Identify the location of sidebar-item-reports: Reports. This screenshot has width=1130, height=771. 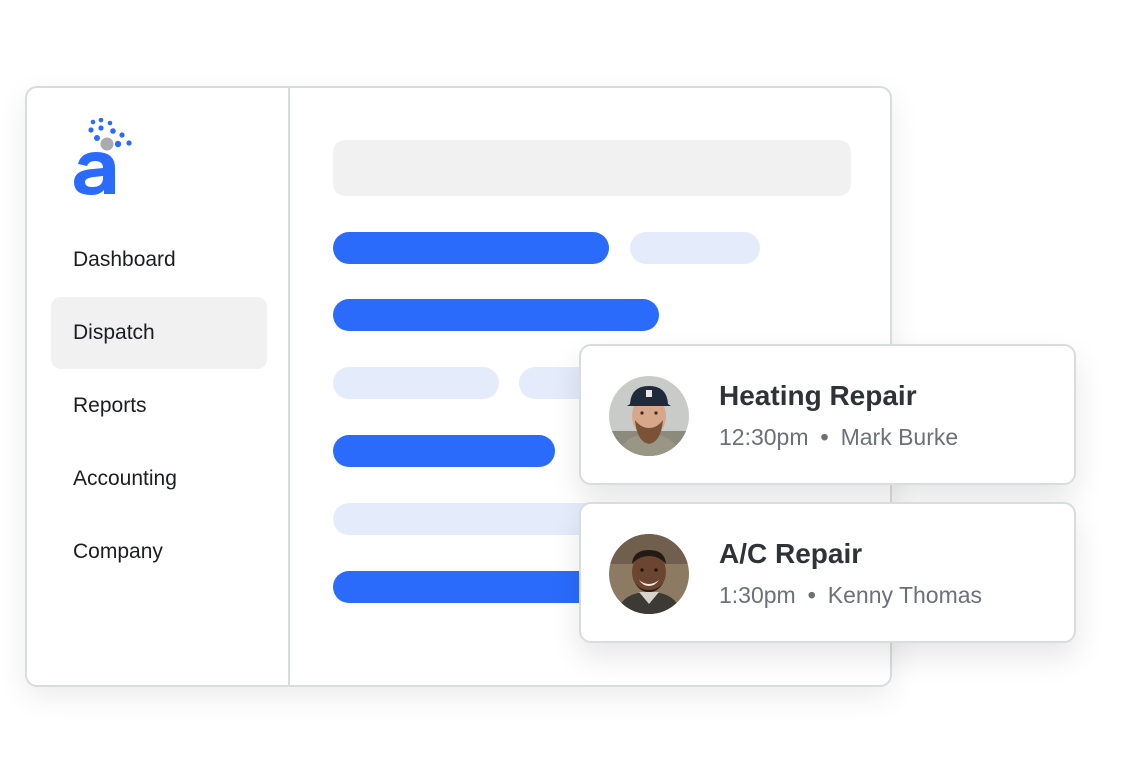
(159, 406).